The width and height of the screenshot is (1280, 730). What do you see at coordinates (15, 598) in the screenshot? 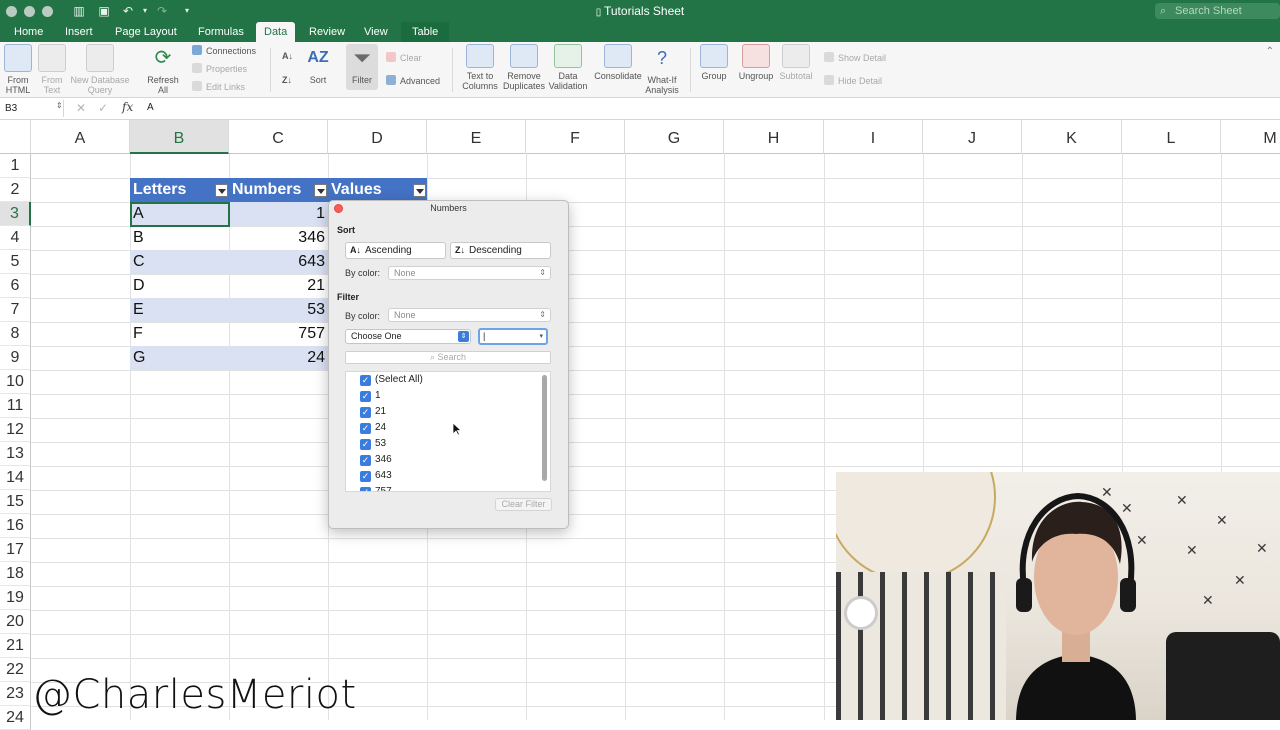
I see `row-header-19: 19` at bounding box center [15, 598].